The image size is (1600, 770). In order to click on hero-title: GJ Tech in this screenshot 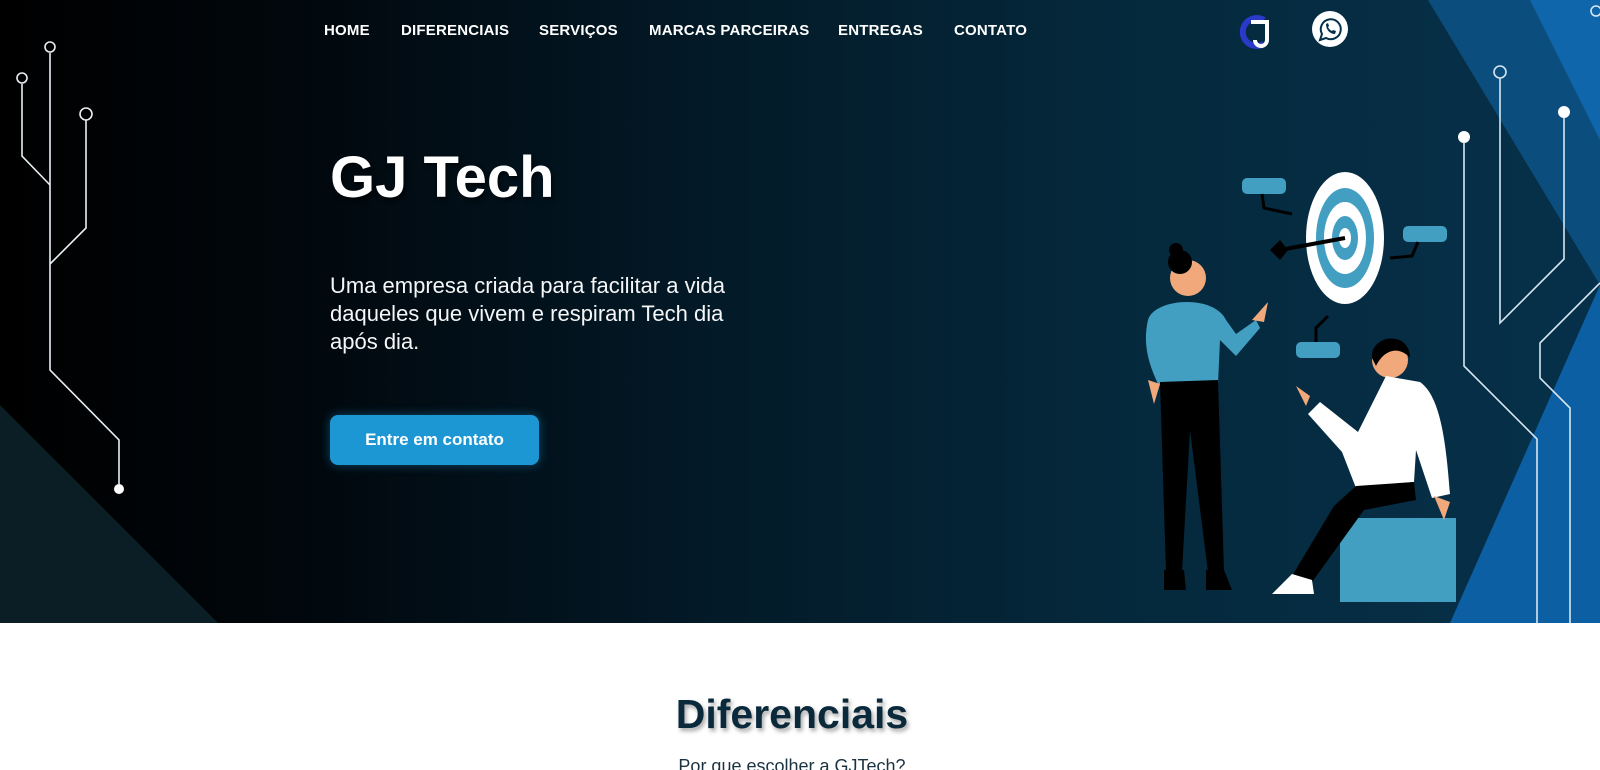, I will do `click(442, 177)`.